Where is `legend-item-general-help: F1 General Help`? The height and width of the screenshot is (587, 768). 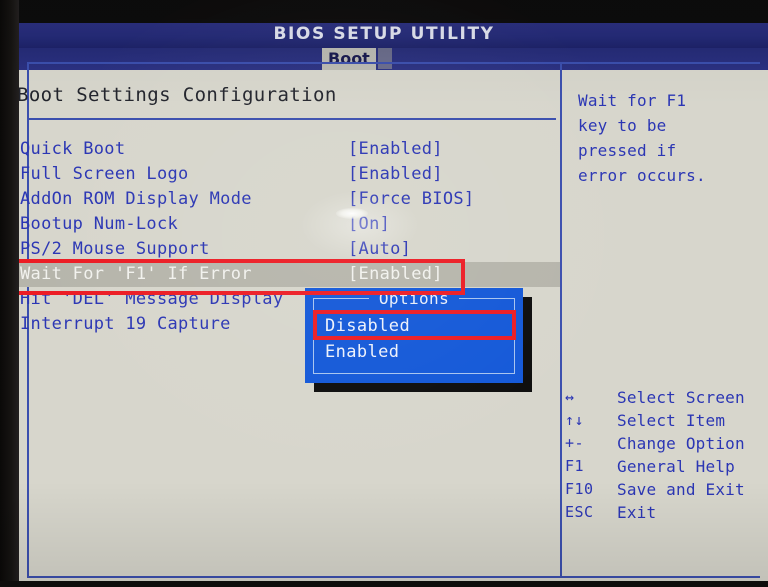 legend-item-general-help: F1 General Help is located at coordinates (665, 466).